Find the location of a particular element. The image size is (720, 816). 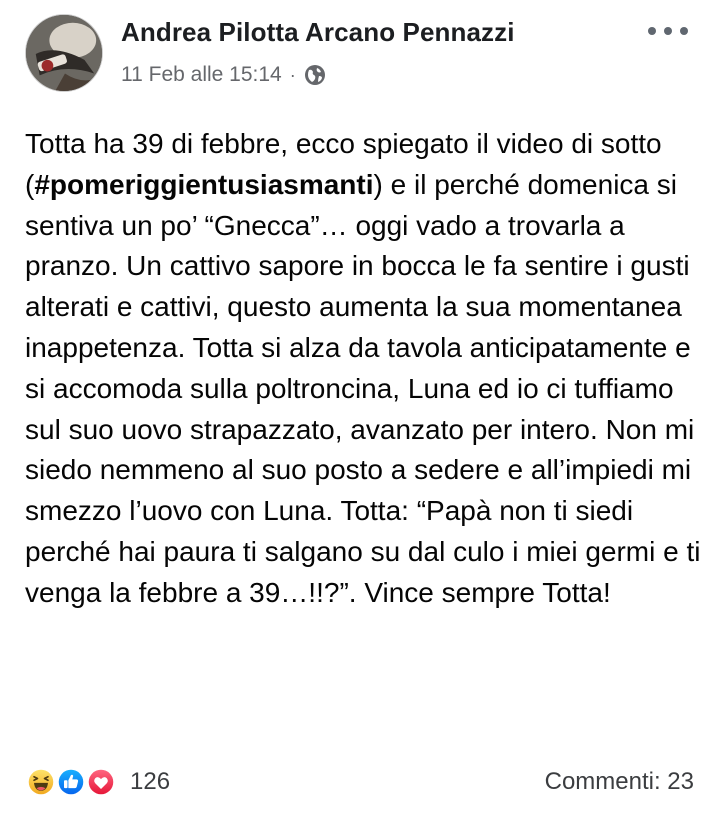

hashtag-link: #pomeriggientusiasmanti is located at coordinates (203, 184).